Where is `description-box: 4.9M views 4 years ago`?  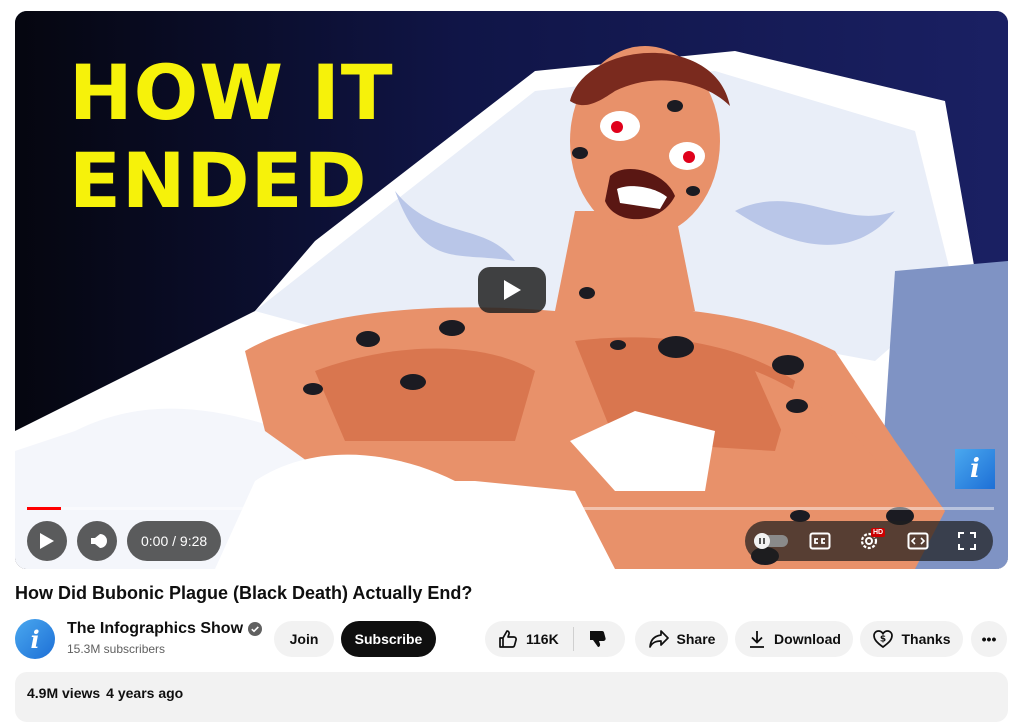
description-box: 4.9M views 4 years ago is located at coordinates (511, 697).